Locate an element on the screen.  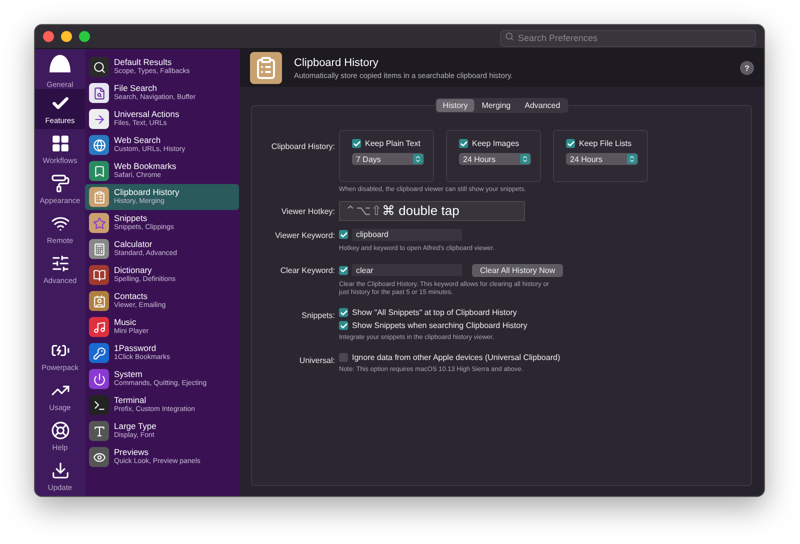
minimize-button is located at coordinates (66, 36).